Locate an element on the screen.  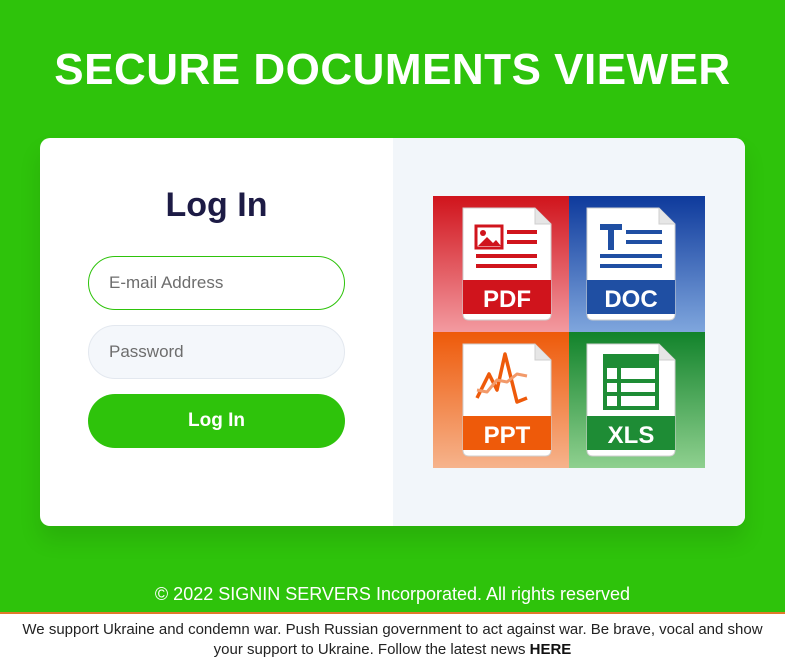
login-heading: Log In is located at coordinates (216, 205).